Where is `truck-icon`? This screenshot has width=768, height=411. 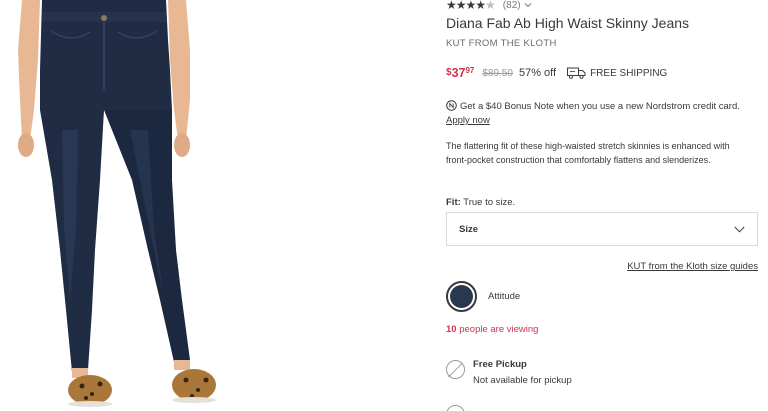
truck-icon is located at coordinates (576, 73).